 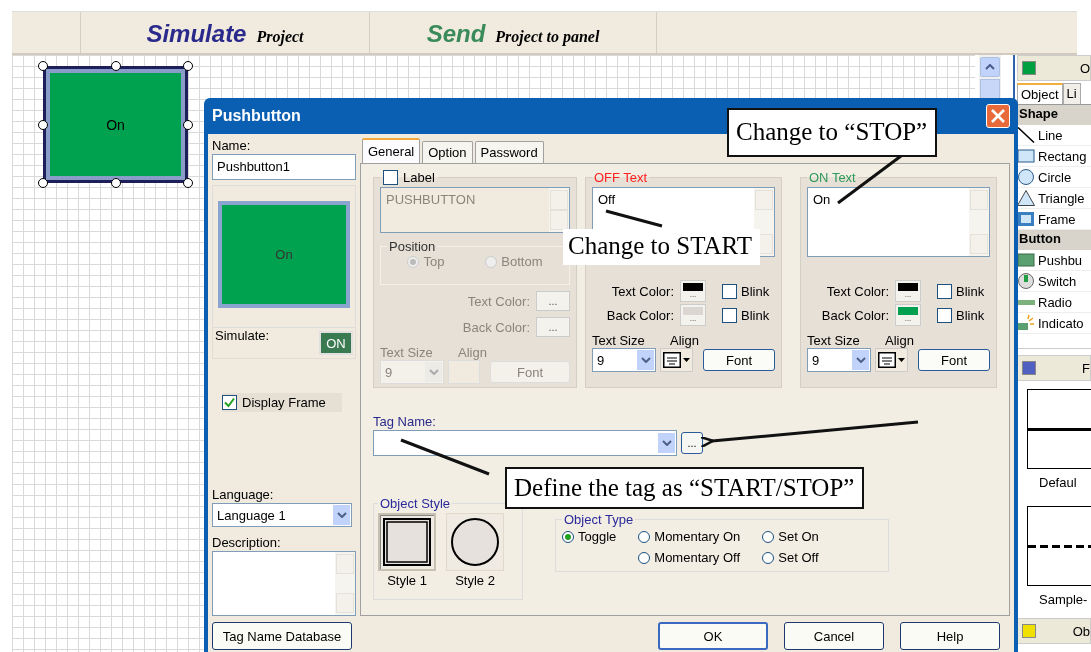 What do you see at coordinates (1084, 68) in the screenshot?
I see `panel-title: O` at bounding box center [1084, 68].